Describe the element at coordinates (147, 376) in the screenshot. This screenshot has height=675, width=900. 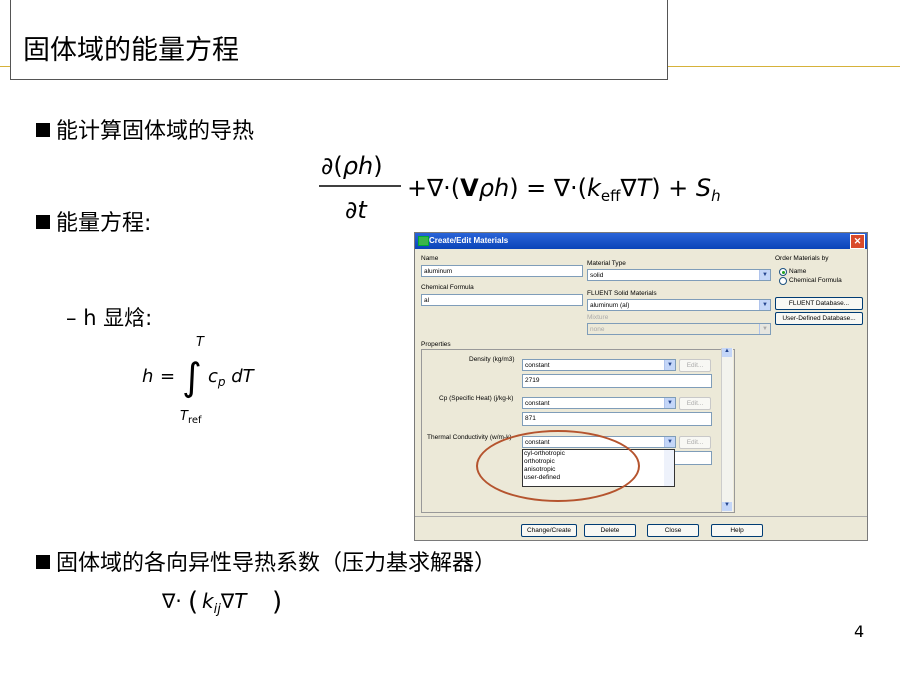
I see `svg-text: h` at that location.